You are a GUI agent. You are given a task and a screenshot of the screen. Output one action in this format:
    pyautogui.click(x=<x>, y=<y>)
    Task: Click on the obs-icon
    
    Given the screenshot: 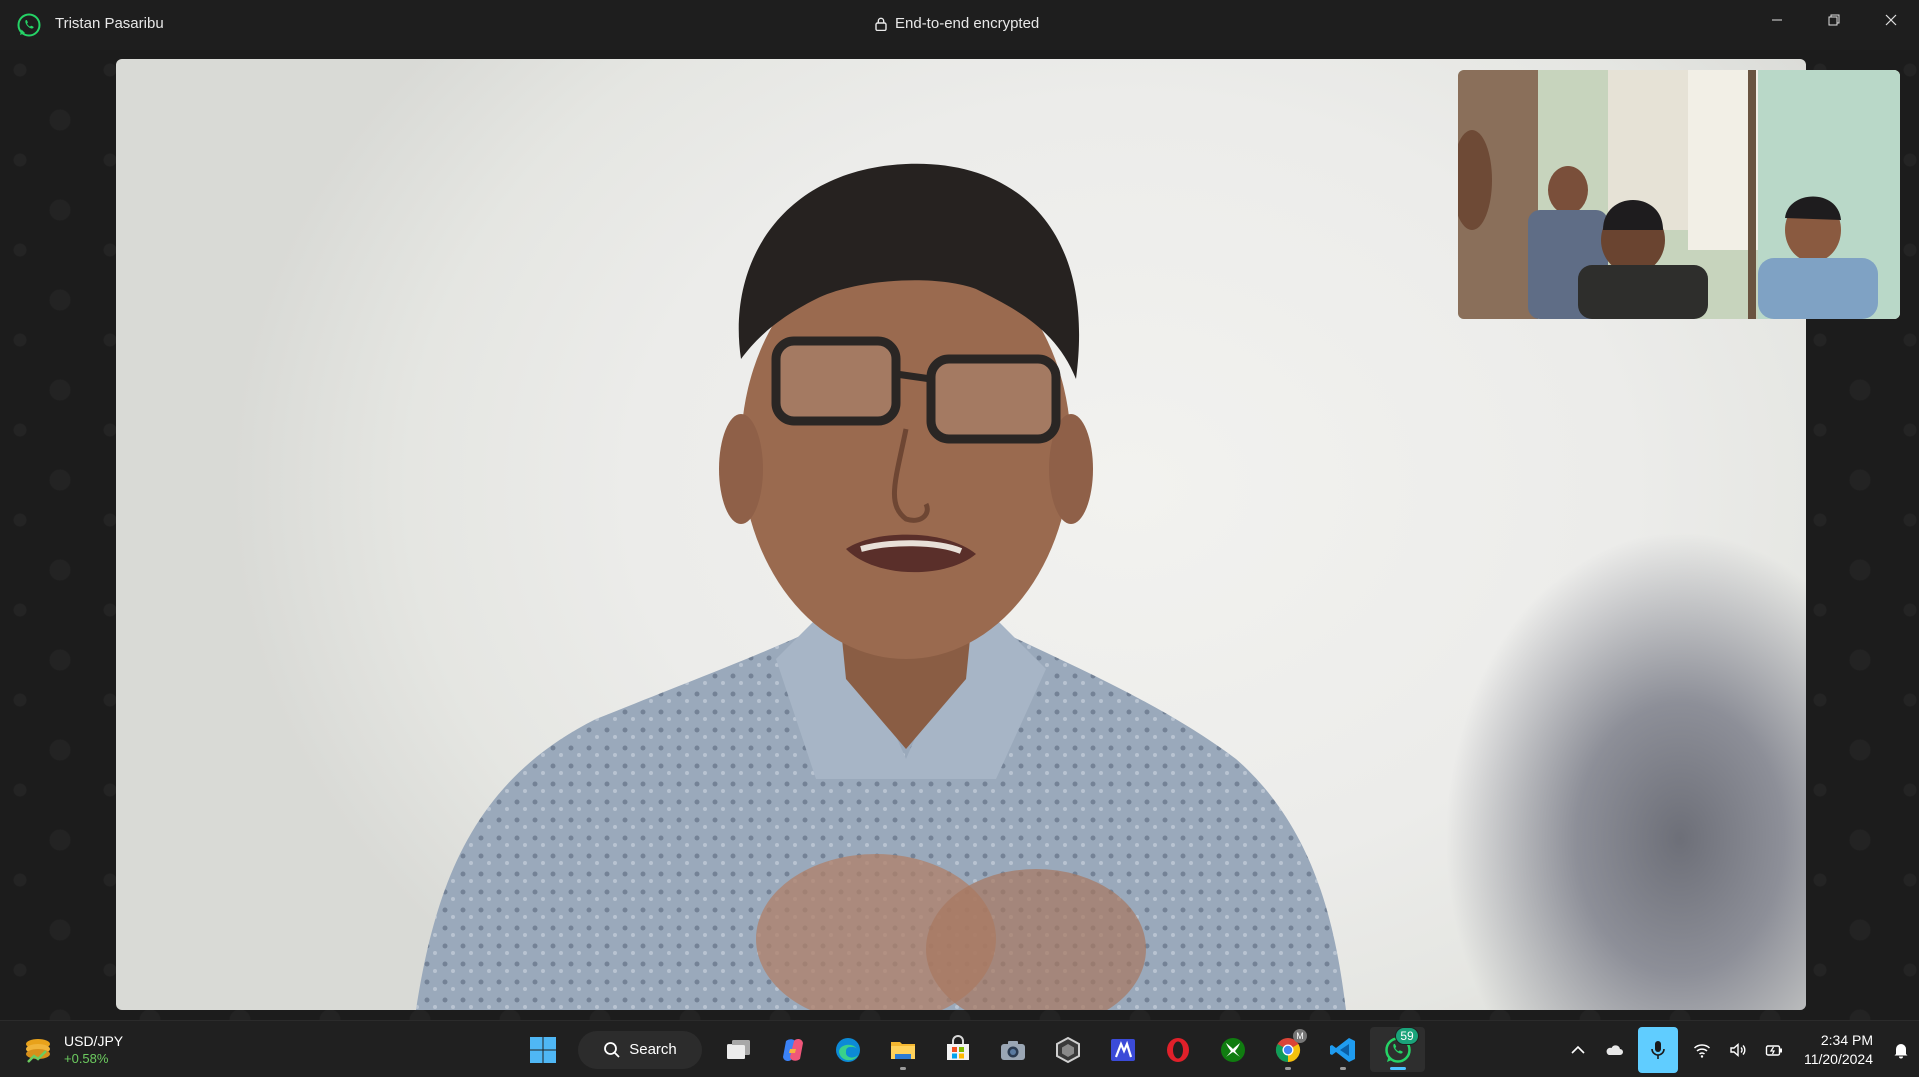 What is the action you would take?
    pyautogui.click(x=1067, y=1049)
    